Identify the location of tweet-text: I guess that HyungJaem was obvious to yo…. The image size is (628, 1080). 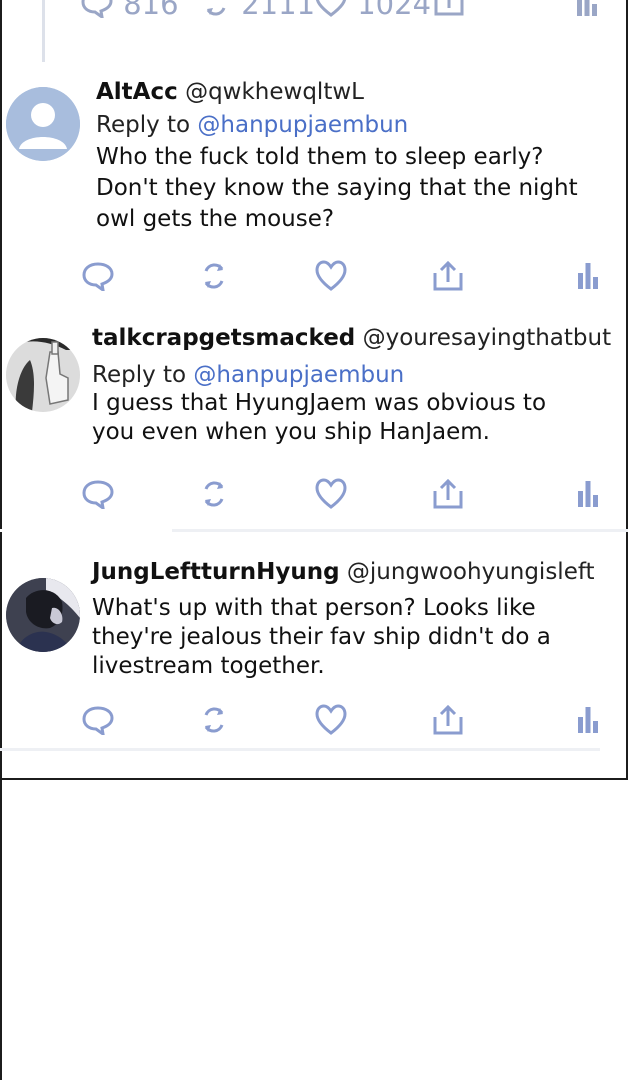
(319, 417).